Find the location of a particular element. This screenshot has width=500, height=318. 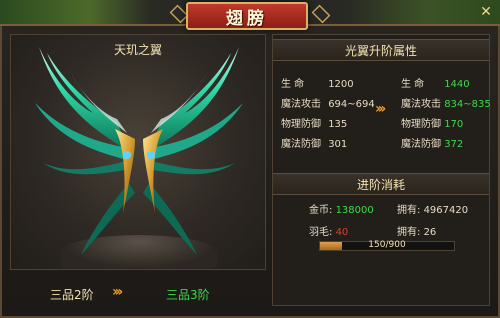

window-title: 翅膀 is located at coordinates (247, 18).